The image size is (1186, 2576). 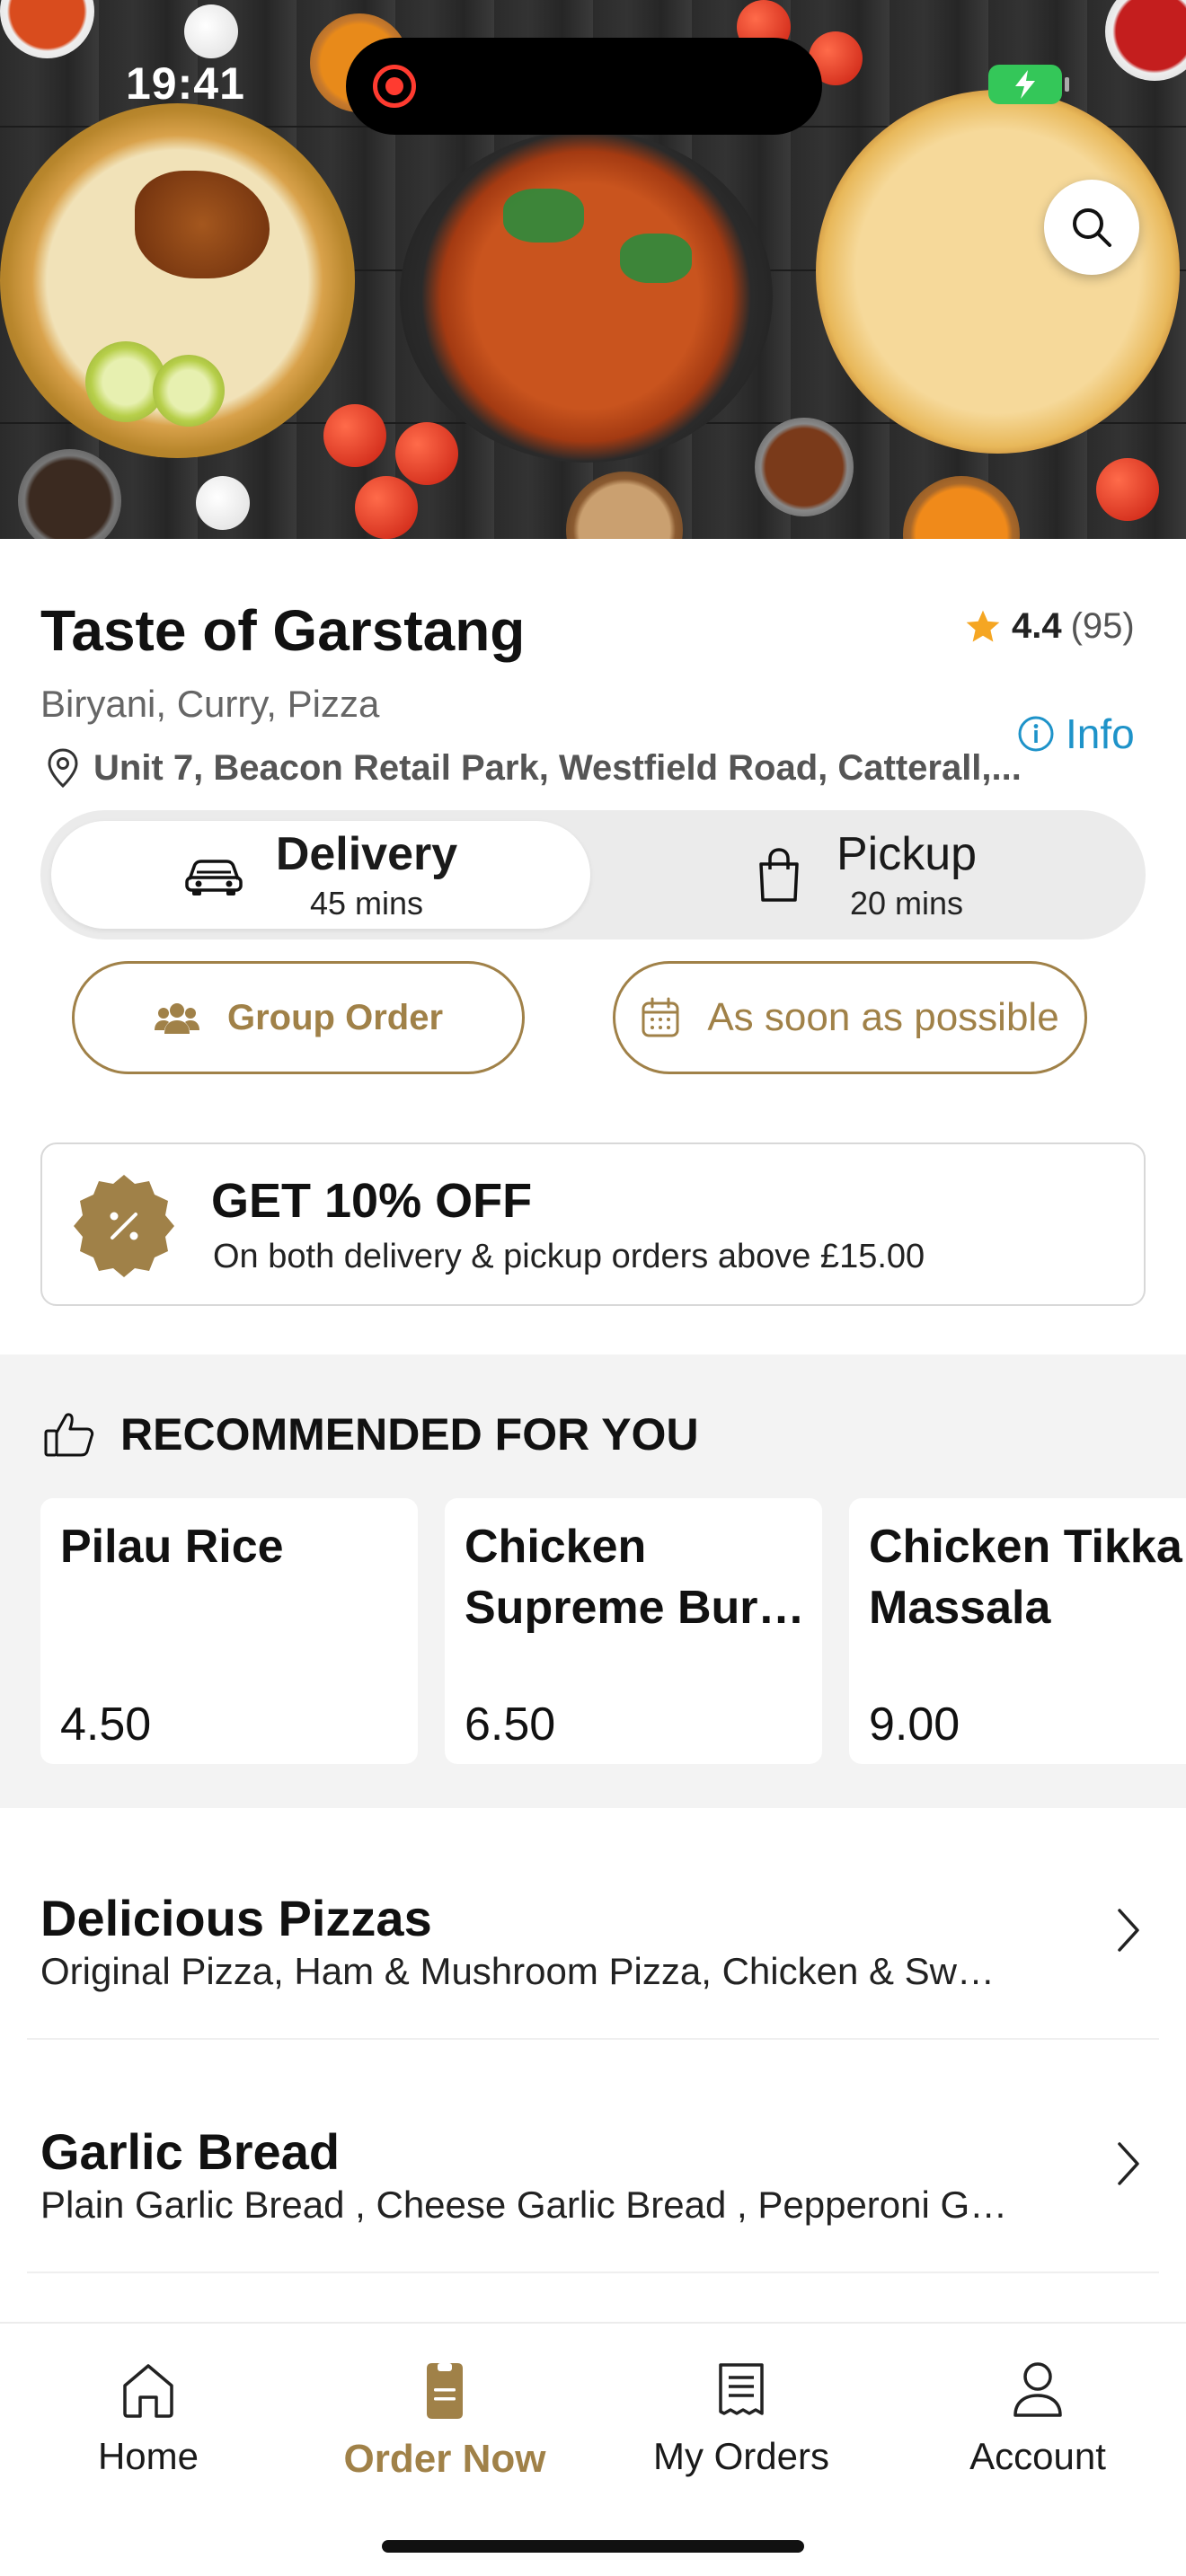 What do you see at coordinates (444, 2459) in the screenshot?
I see `tab-label: Order Now` at bounding box center [444, 2459].